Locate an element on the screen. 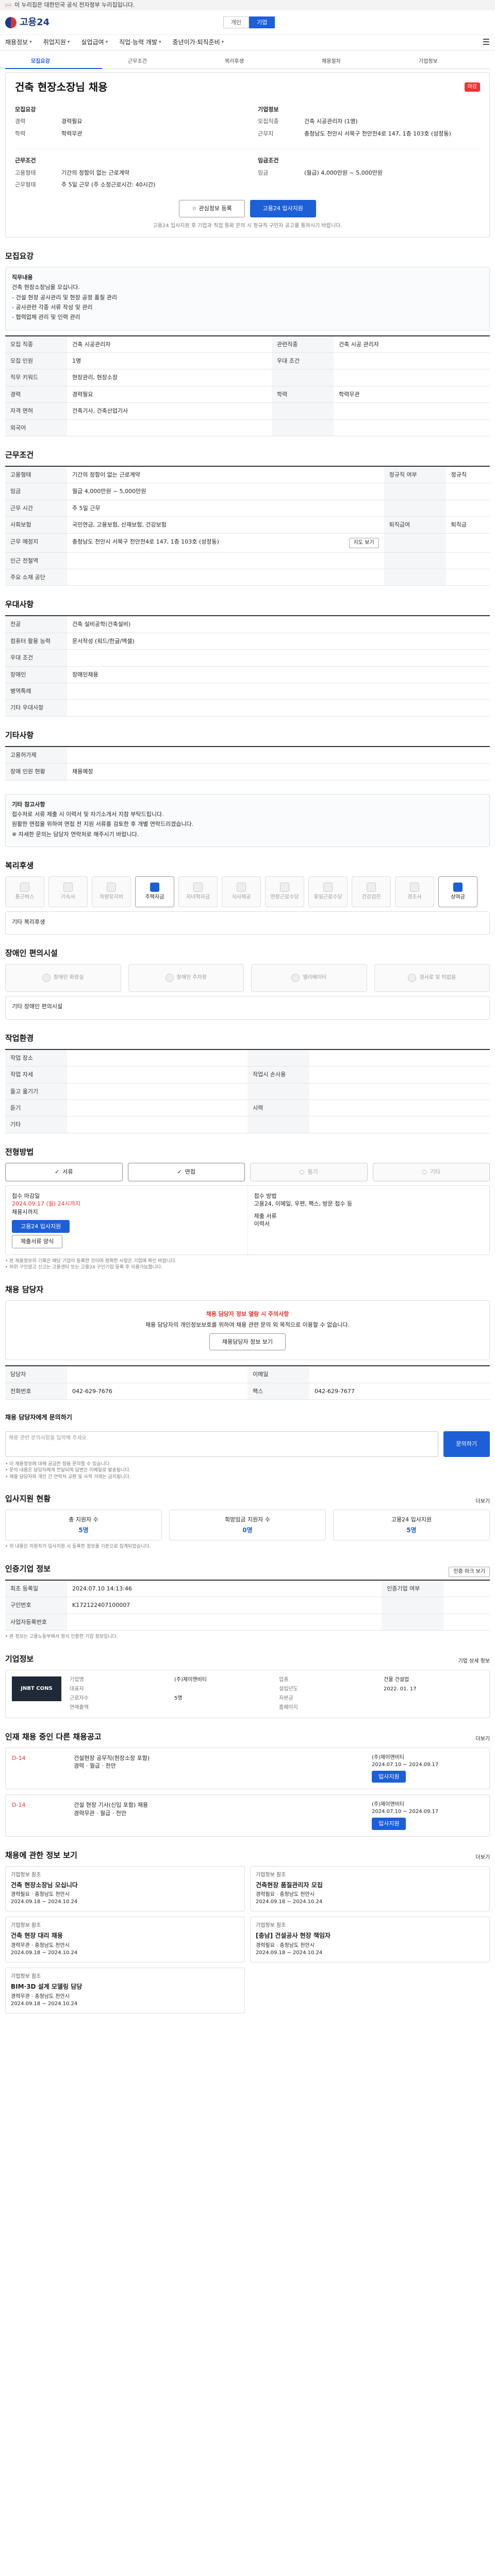 The image size is (495, 2576). tab-benefits: 복리후생 is located at coordinates (247, 62).